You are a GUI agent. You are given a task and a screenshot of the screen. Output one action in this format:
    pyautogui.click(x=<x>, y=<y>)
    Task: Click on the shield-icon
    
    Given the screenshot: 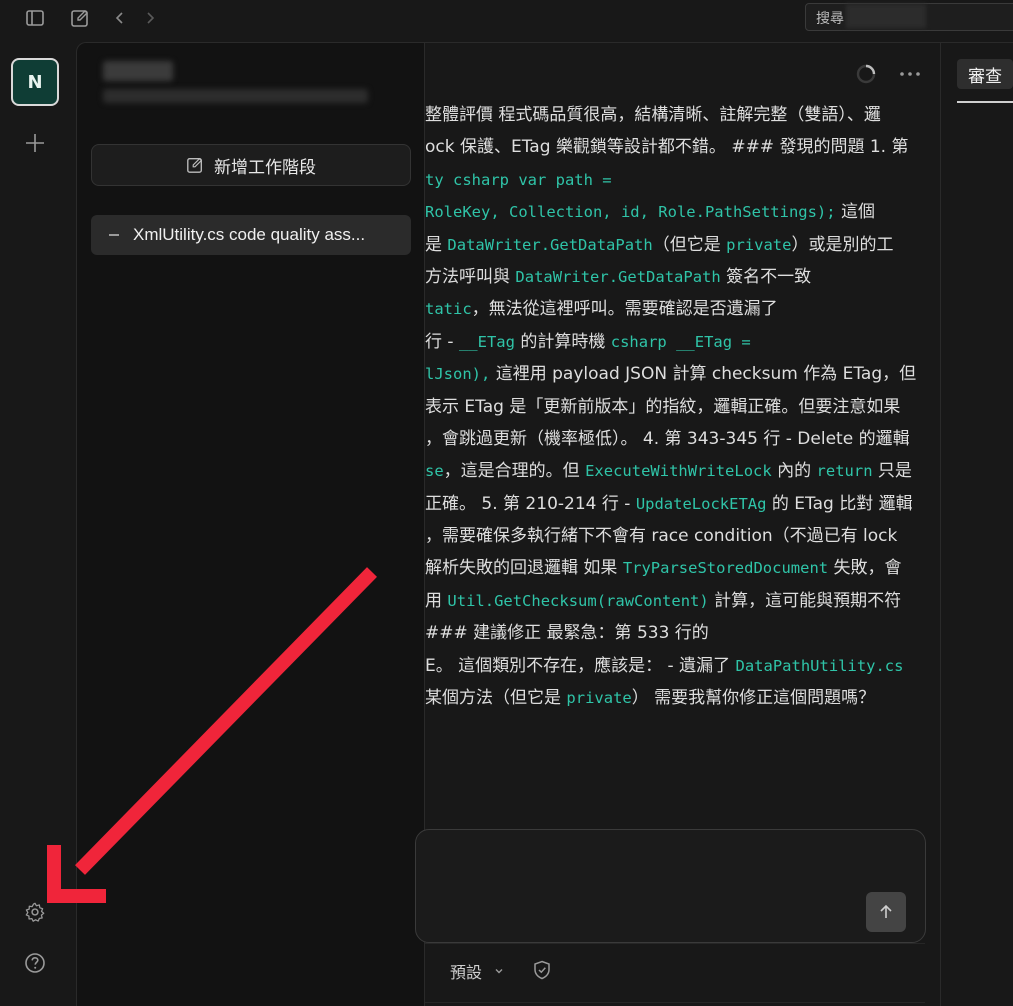 What is the action you would take?
    pyautogui.click(x=542, y=972)
    